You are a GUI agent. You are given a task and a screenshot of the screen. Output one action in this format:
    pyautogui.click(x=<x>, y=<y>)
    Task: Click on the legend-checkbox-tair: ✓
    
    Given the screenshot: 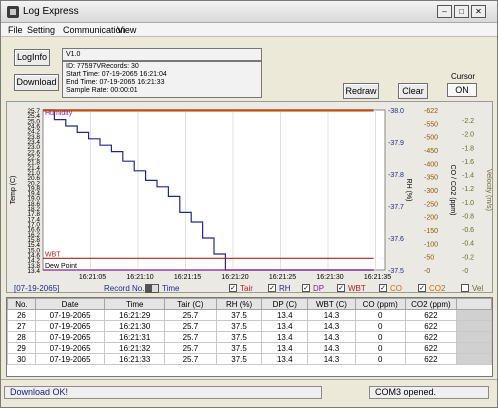 What is the action you would take?
    pyautogui.click(x=233, y=288)
    